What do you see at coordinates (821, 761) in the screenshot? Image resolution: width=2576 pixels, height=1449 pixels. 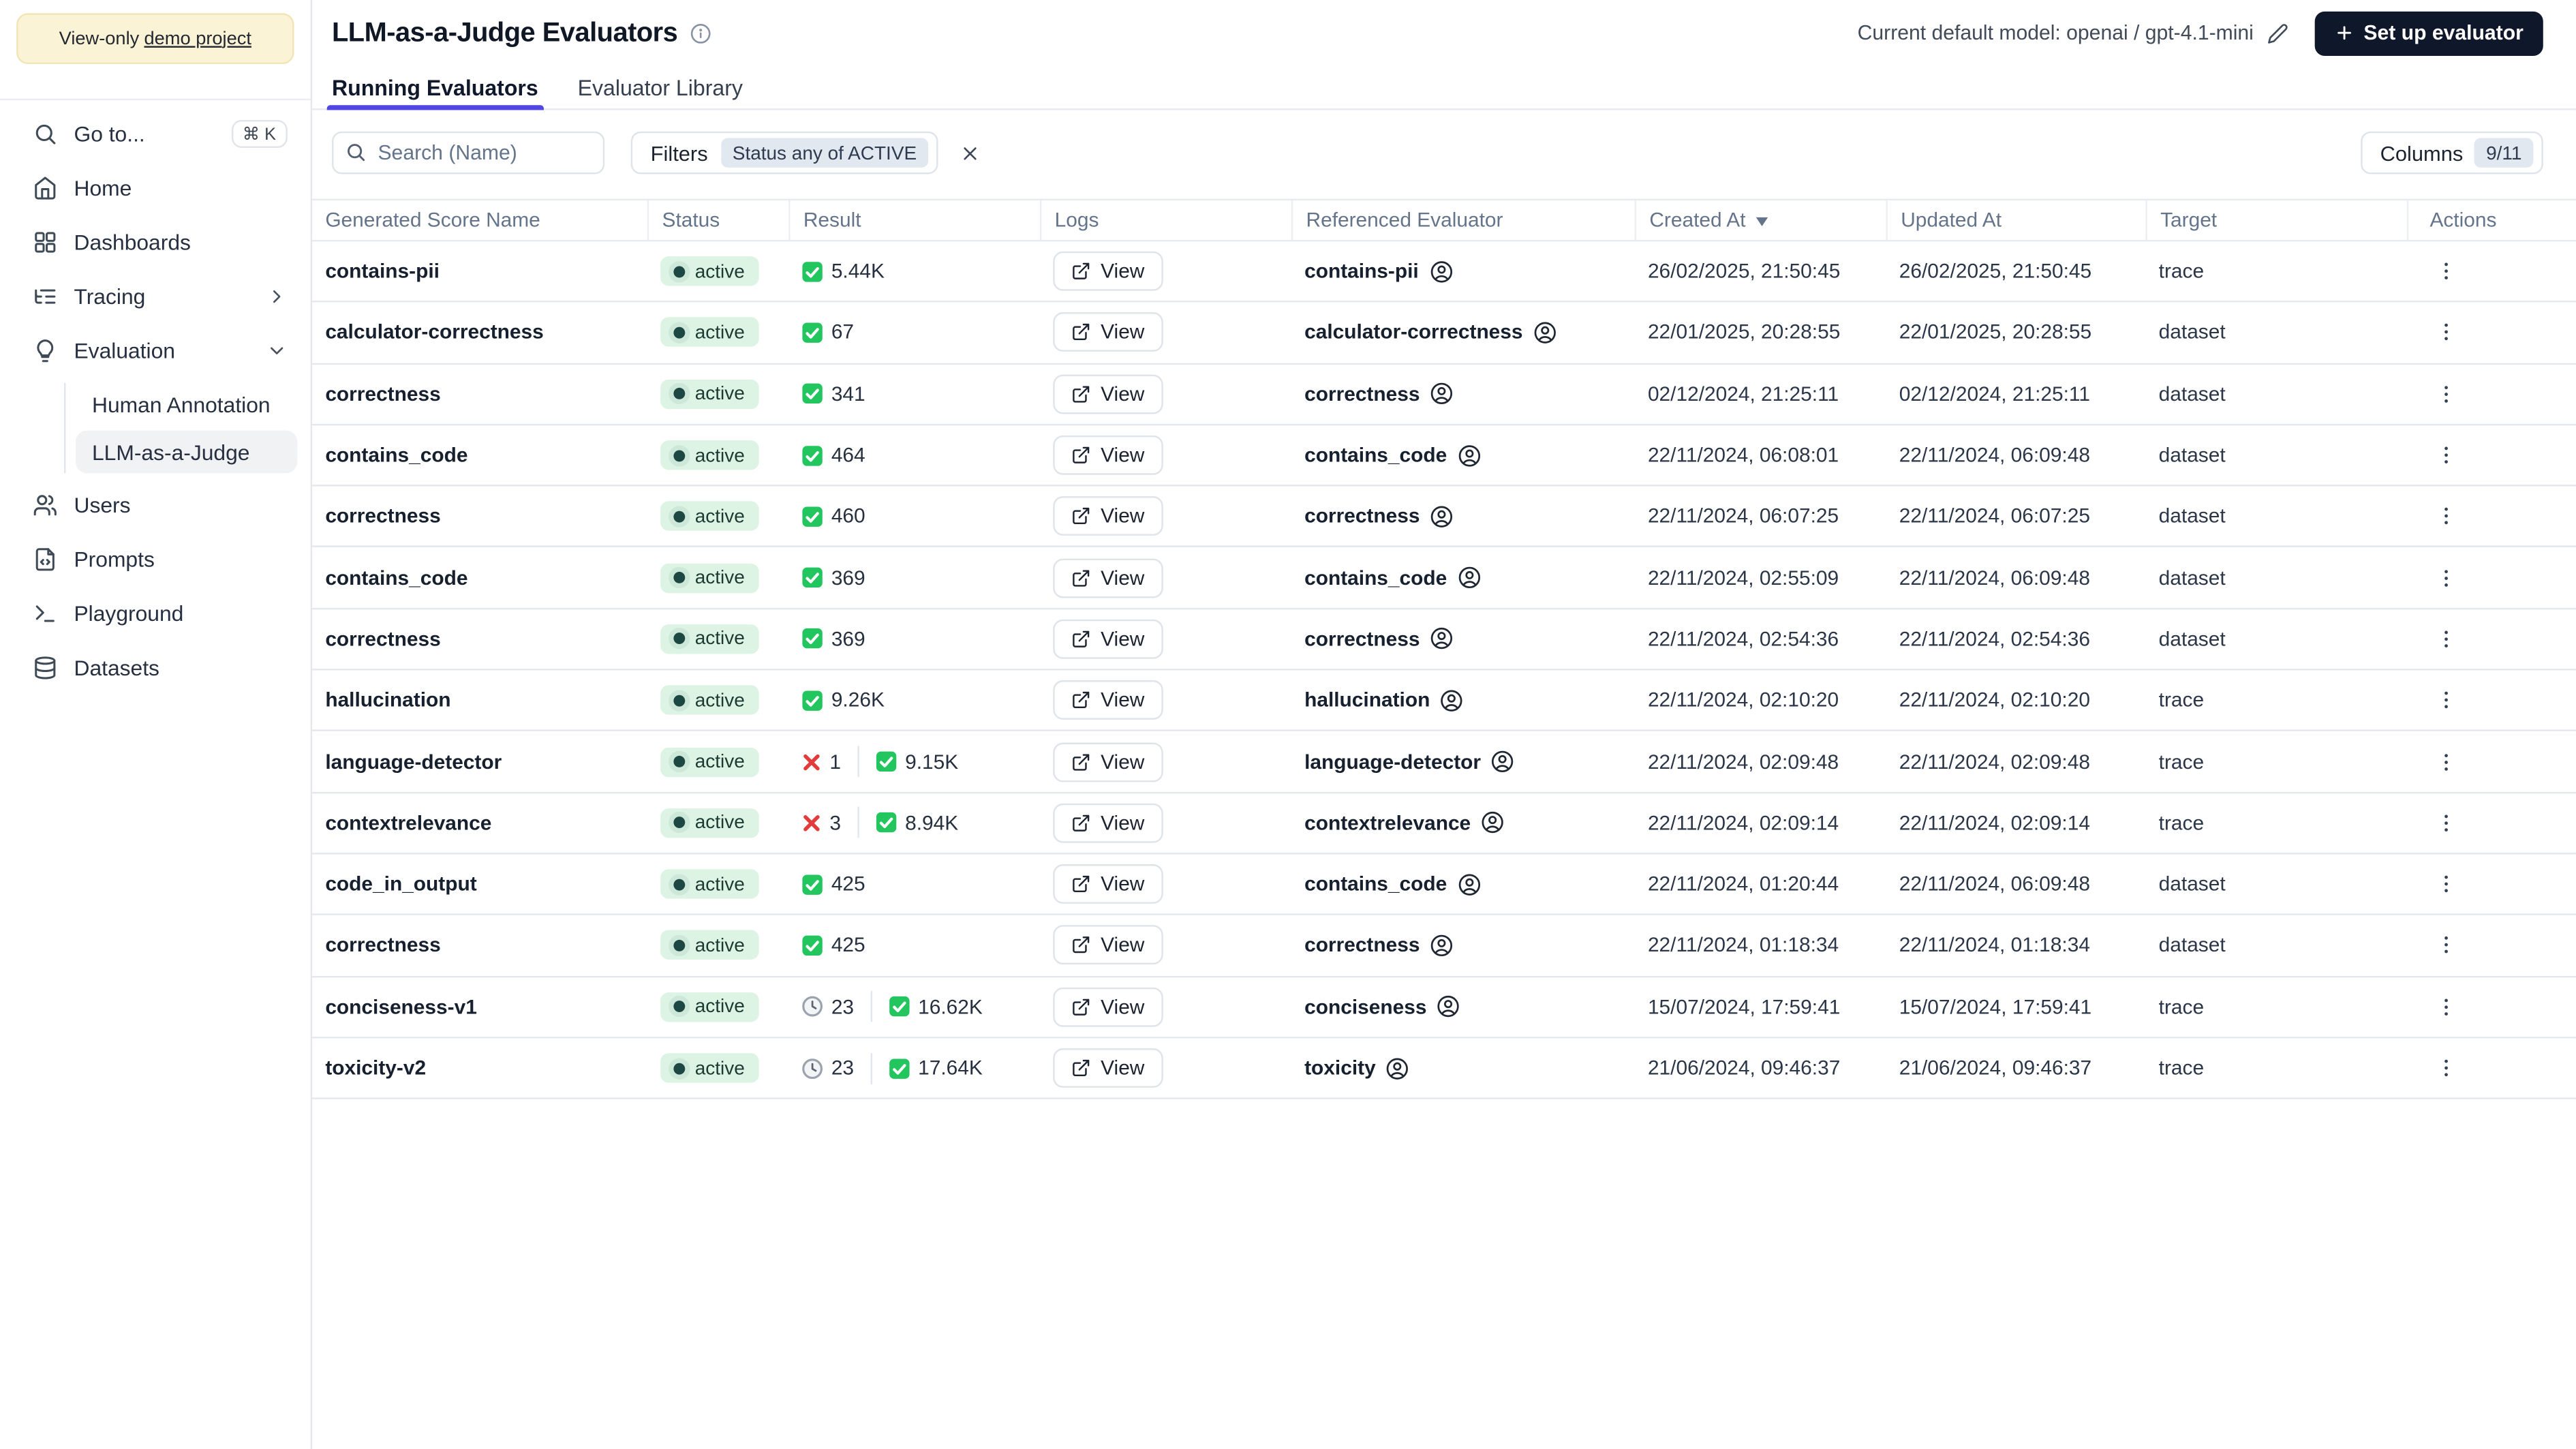 I see `result-segment: 1` at bounding box center [821, 761].